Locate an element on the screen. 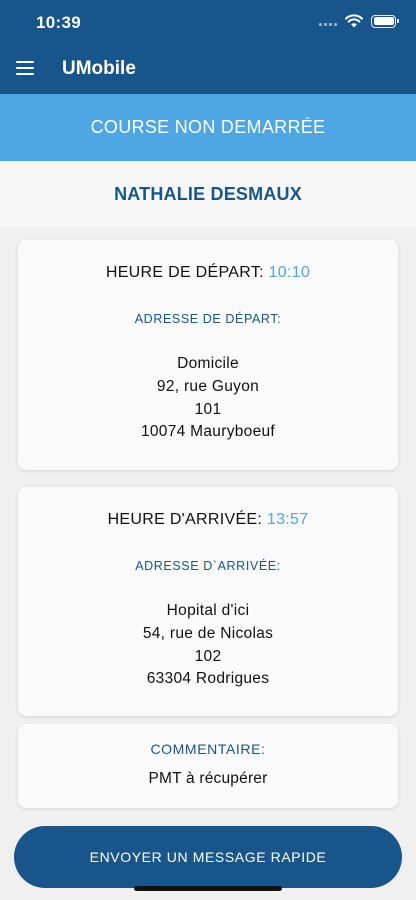  wifi-icon is located at coordinates (354, 21).